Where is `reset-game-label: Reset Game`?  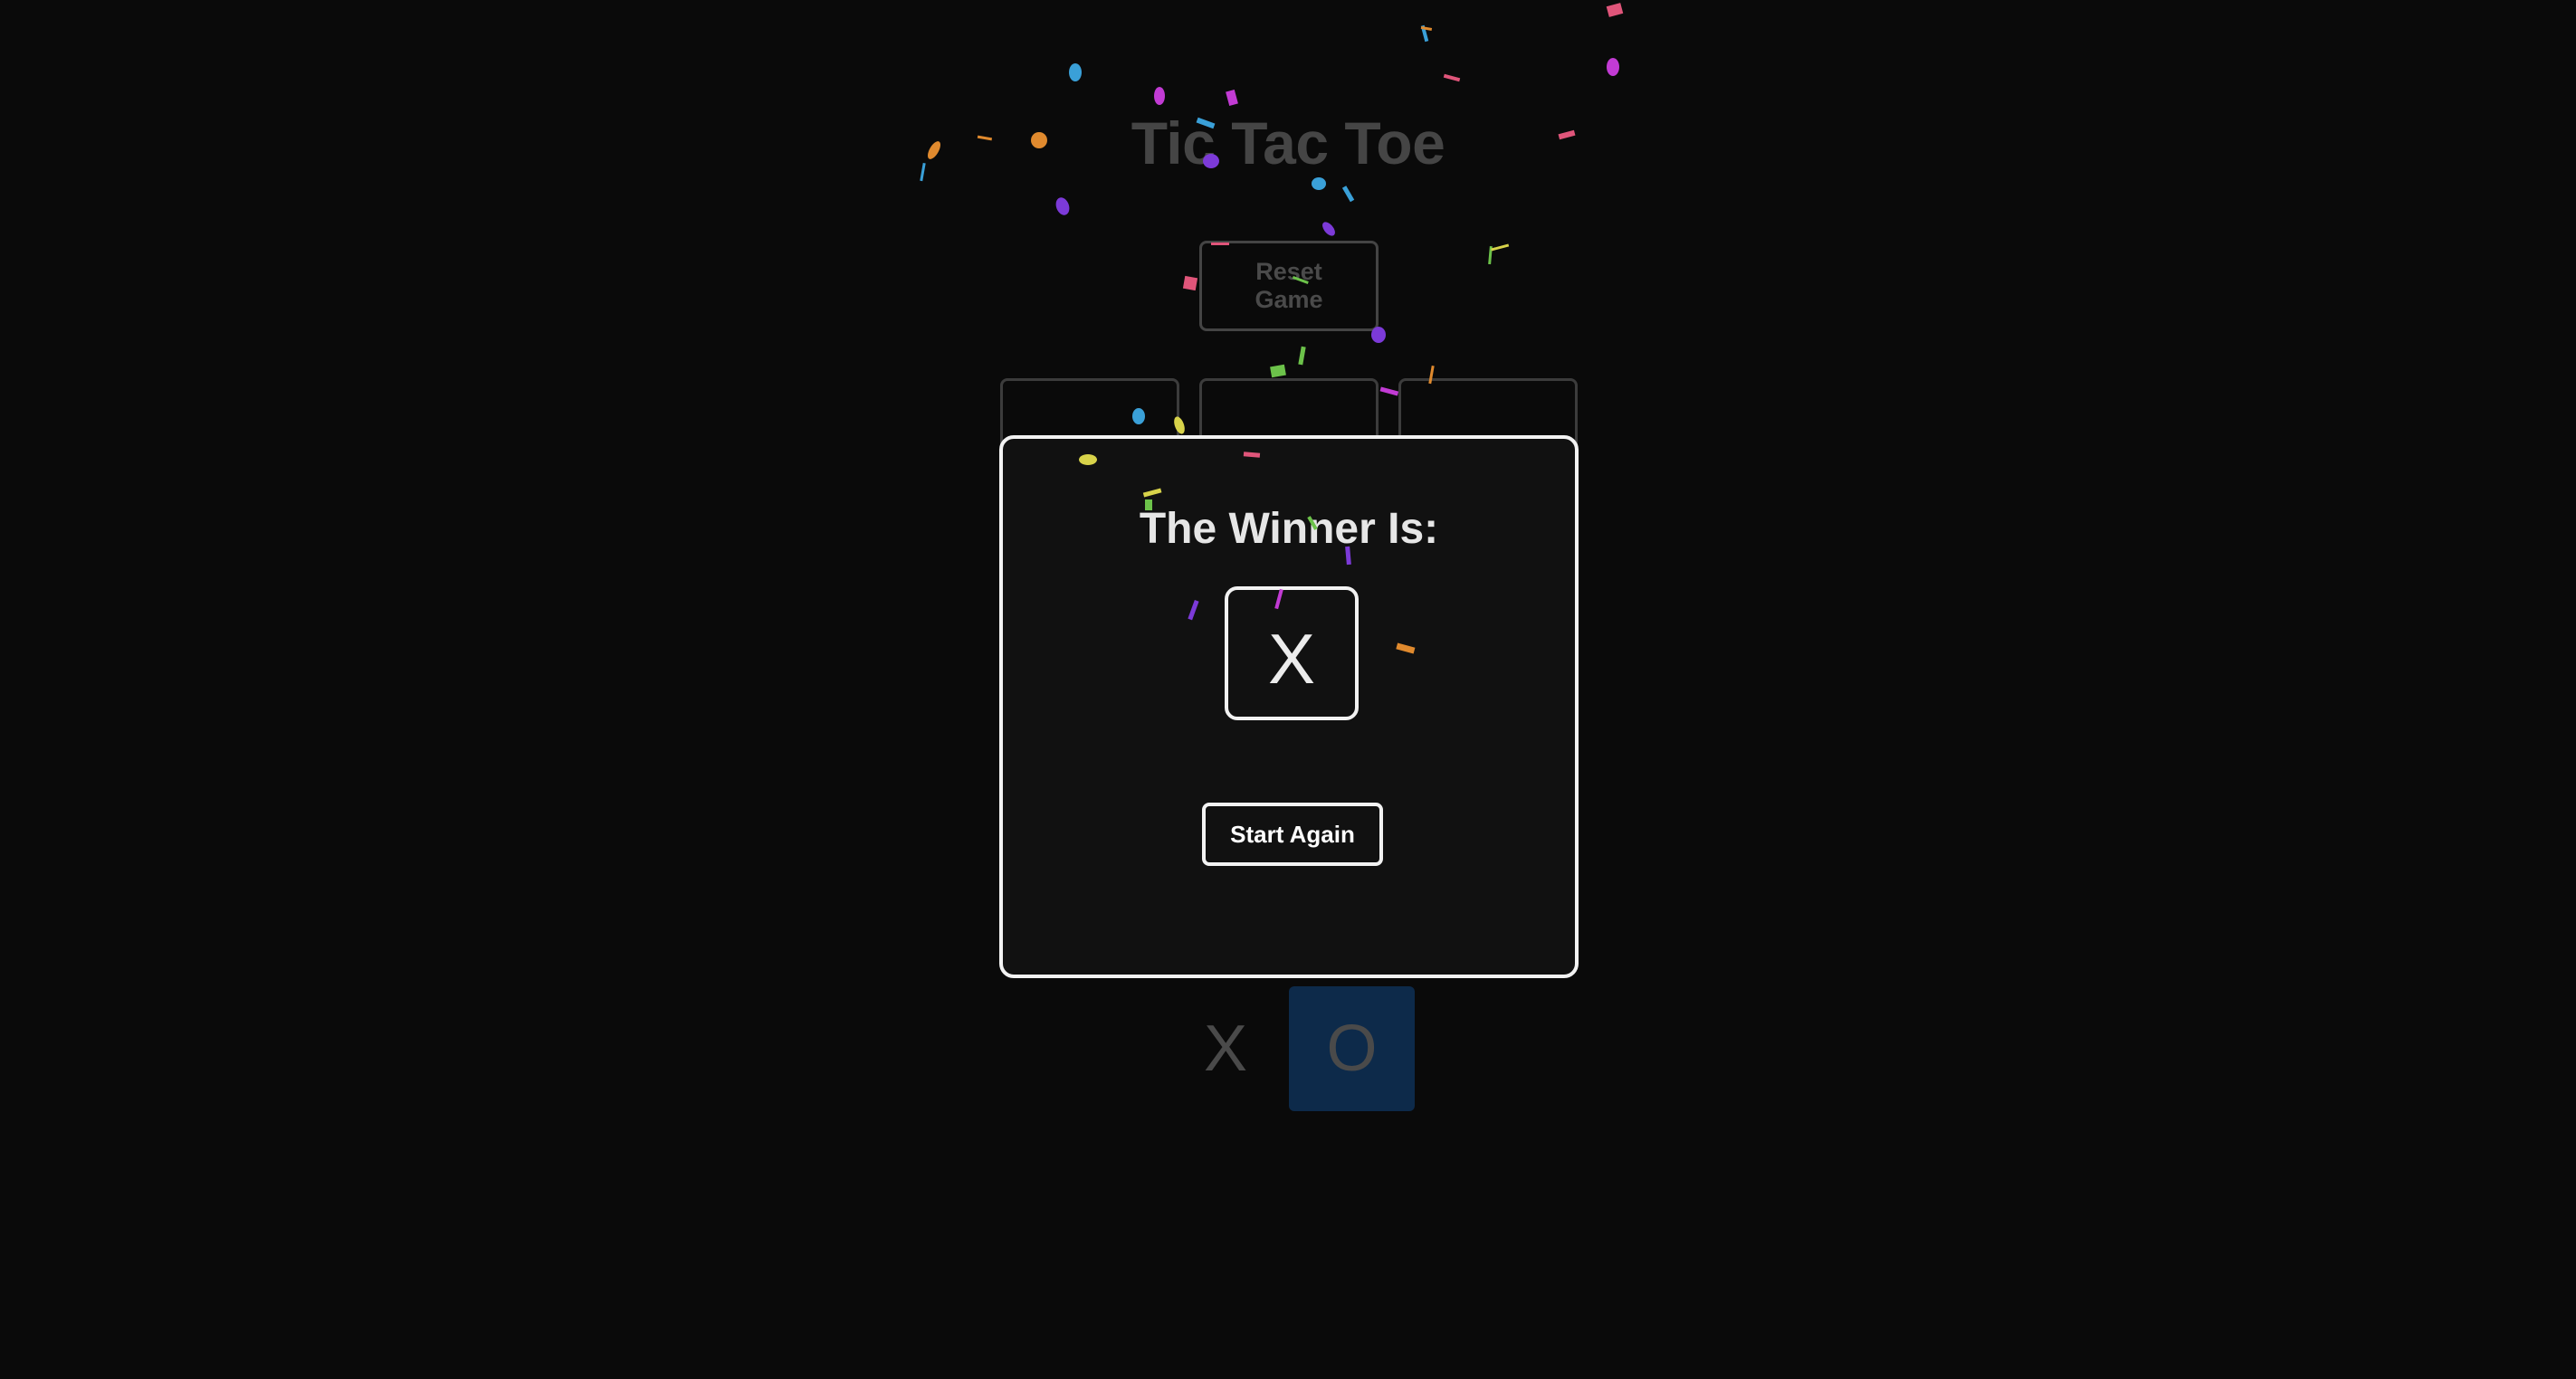
reset-game-label: Reset Game is located at coordinates (1289, 285).